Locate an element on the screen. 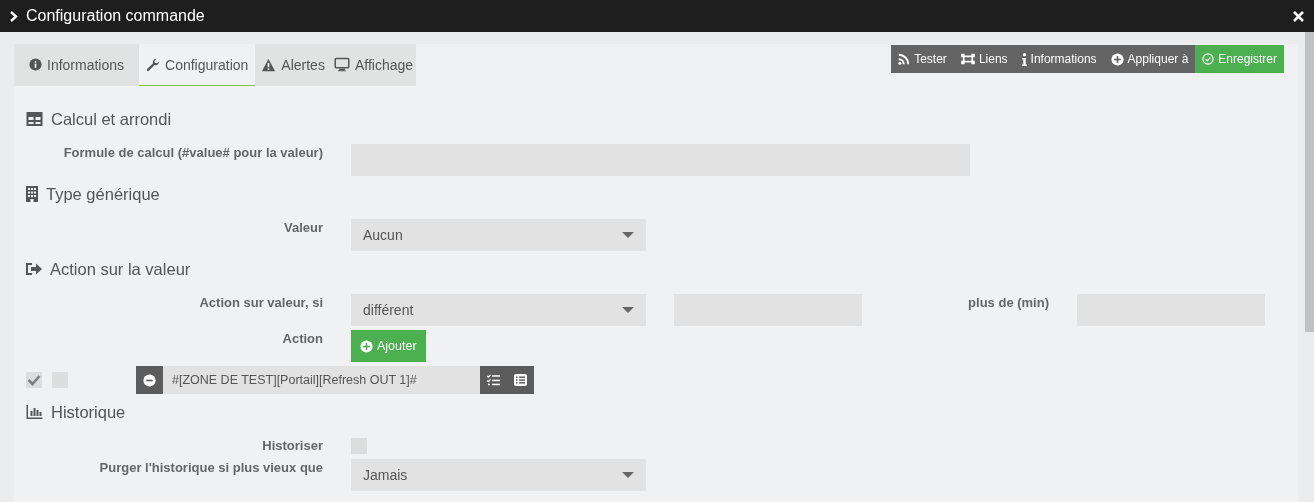  field-label: plus de (min) is located at coordinates (1008, 303).